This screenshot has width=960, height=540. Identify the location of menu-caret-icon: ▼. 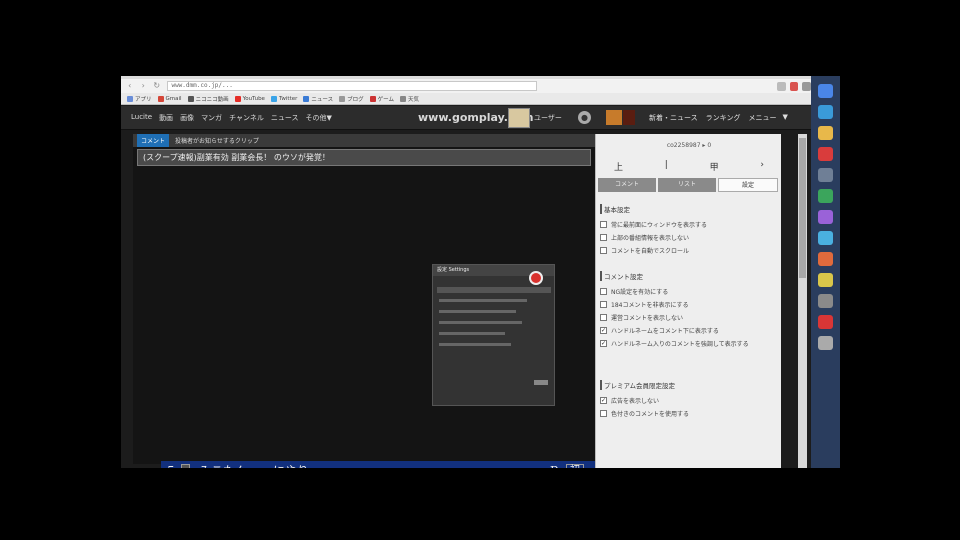
(784, 118).